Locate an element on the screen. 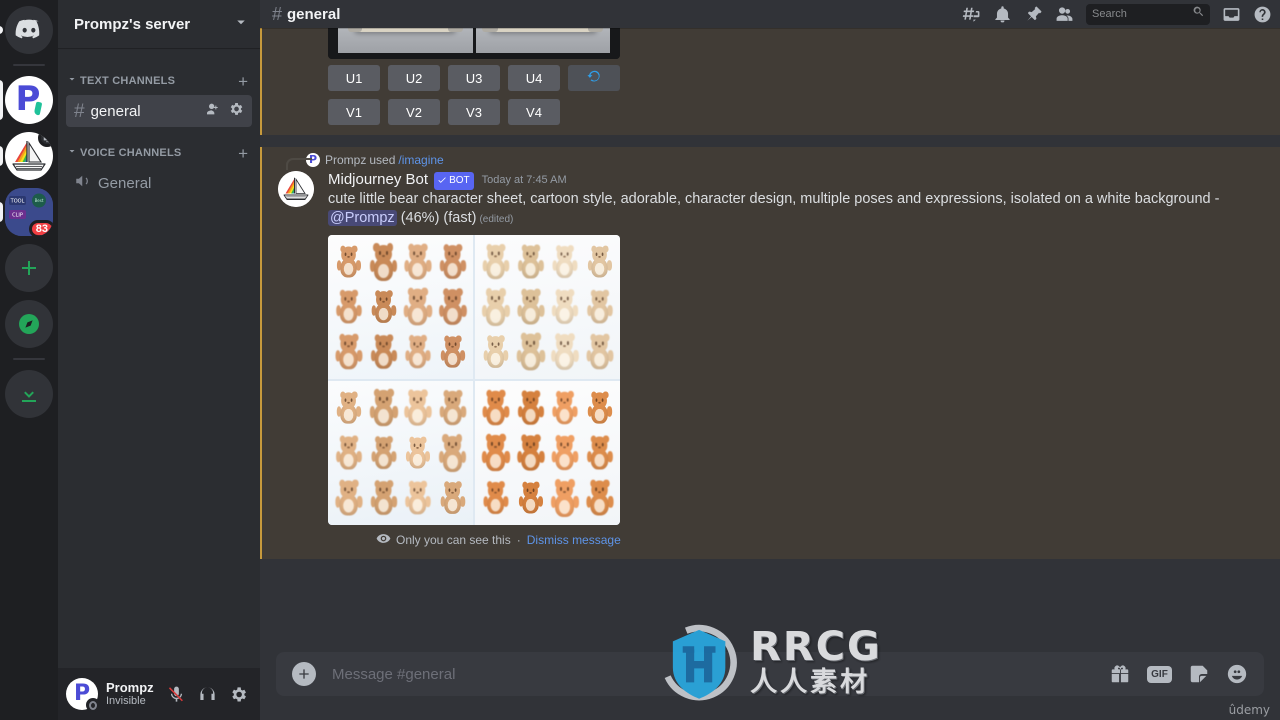  button-u4: U4 is located at coordinates (534, 78).